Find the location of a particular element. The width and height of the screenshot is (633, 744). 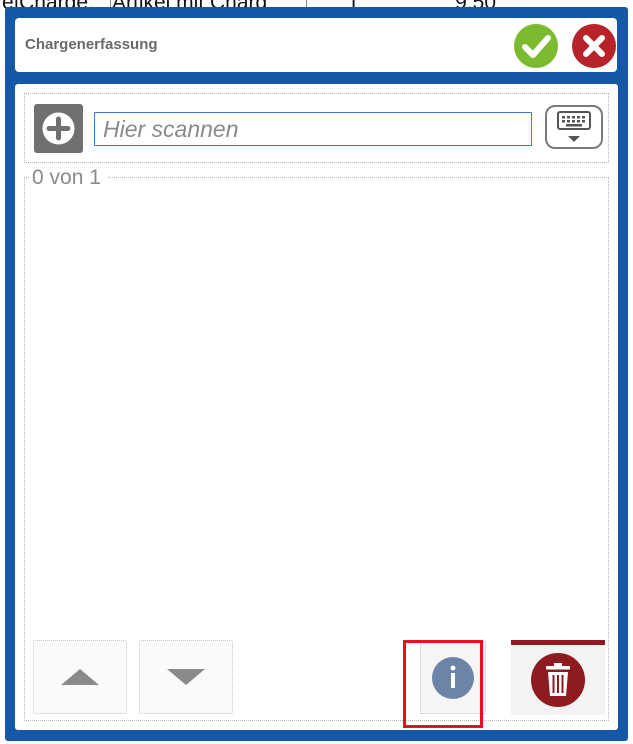

delete-button is located at coordinates (558, 677).